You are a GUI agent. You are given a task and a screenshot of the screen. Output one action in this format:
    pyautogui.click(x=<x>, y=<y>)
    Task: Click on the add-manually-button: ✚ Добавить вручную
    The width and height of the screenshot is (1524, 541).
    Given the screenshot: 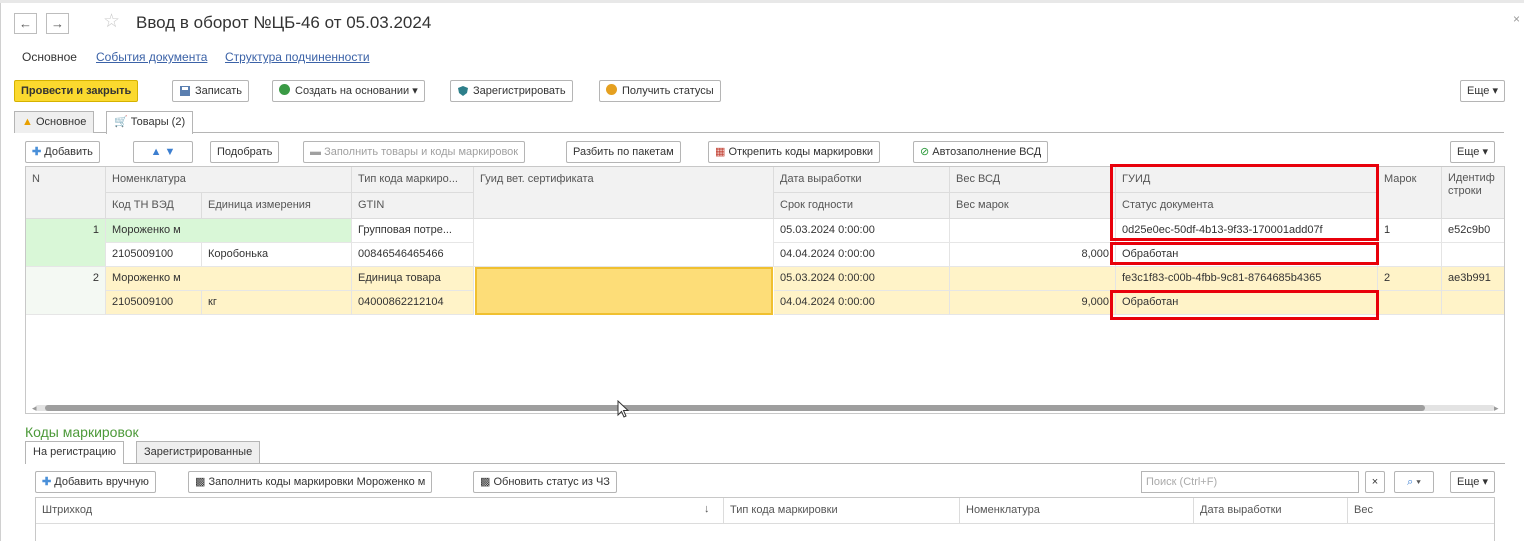 What is the action you would take?
    pyautogui.click(x=95, y=482)
    